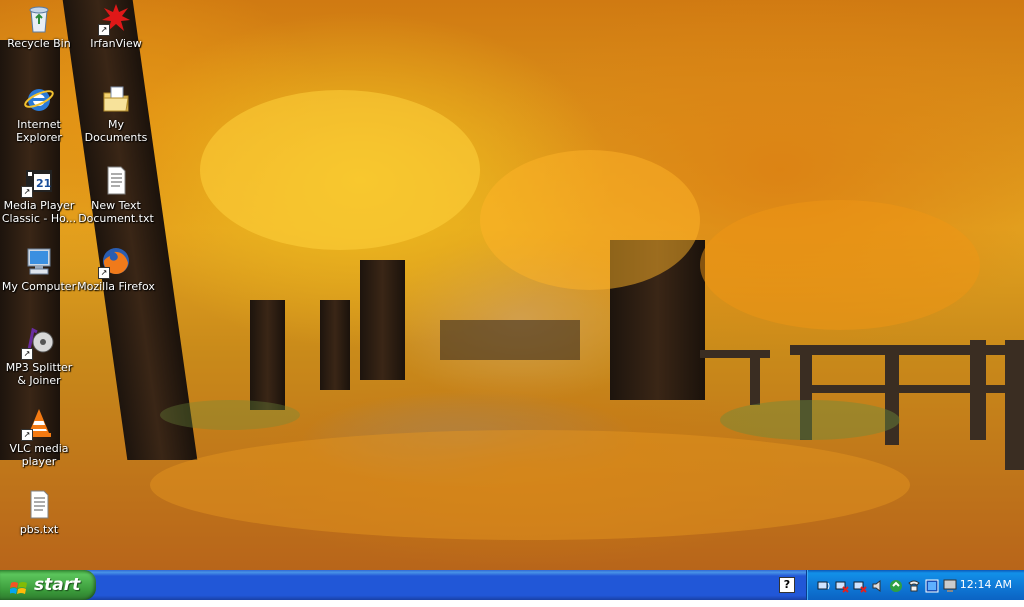  Describe the element at coordinates (824, 585) in the screenshot. I see `network-icon` at that location.